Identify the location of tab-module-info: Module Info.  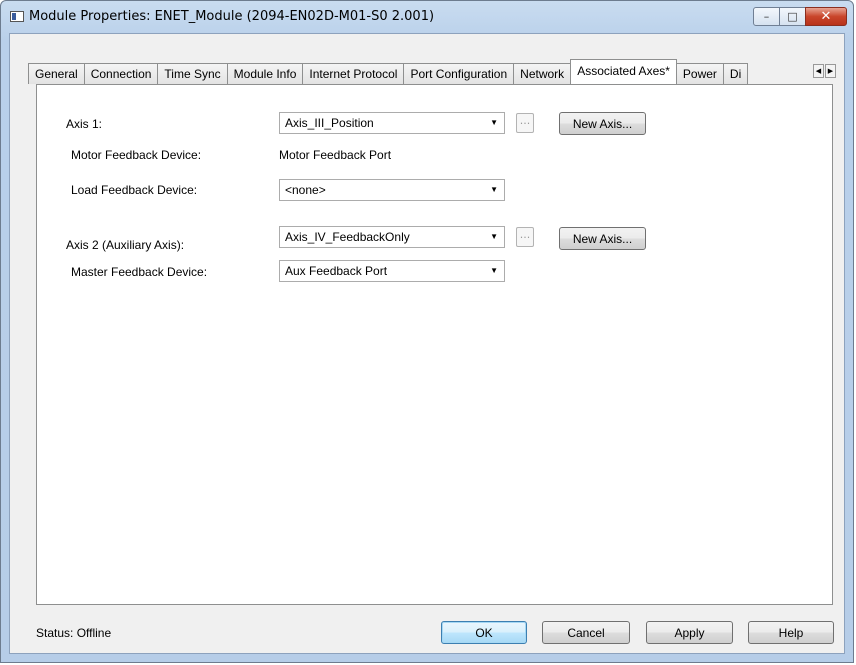
(265, 73).